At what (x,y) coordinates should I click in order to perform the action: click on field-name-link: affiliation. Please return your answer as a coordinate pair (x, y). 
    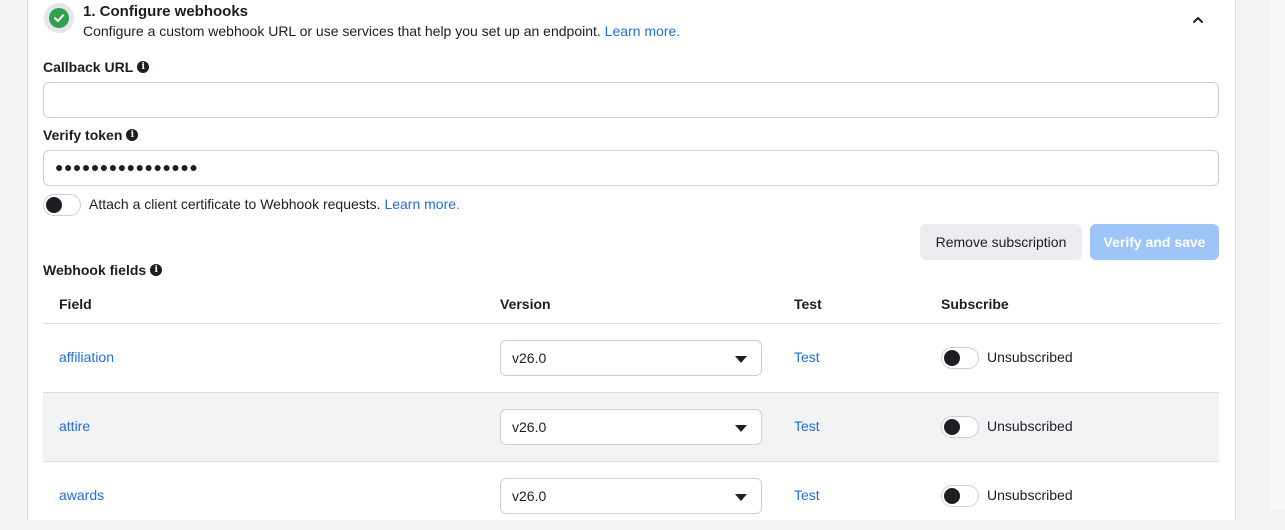
    Looking at the image, I should click on (86, 357).